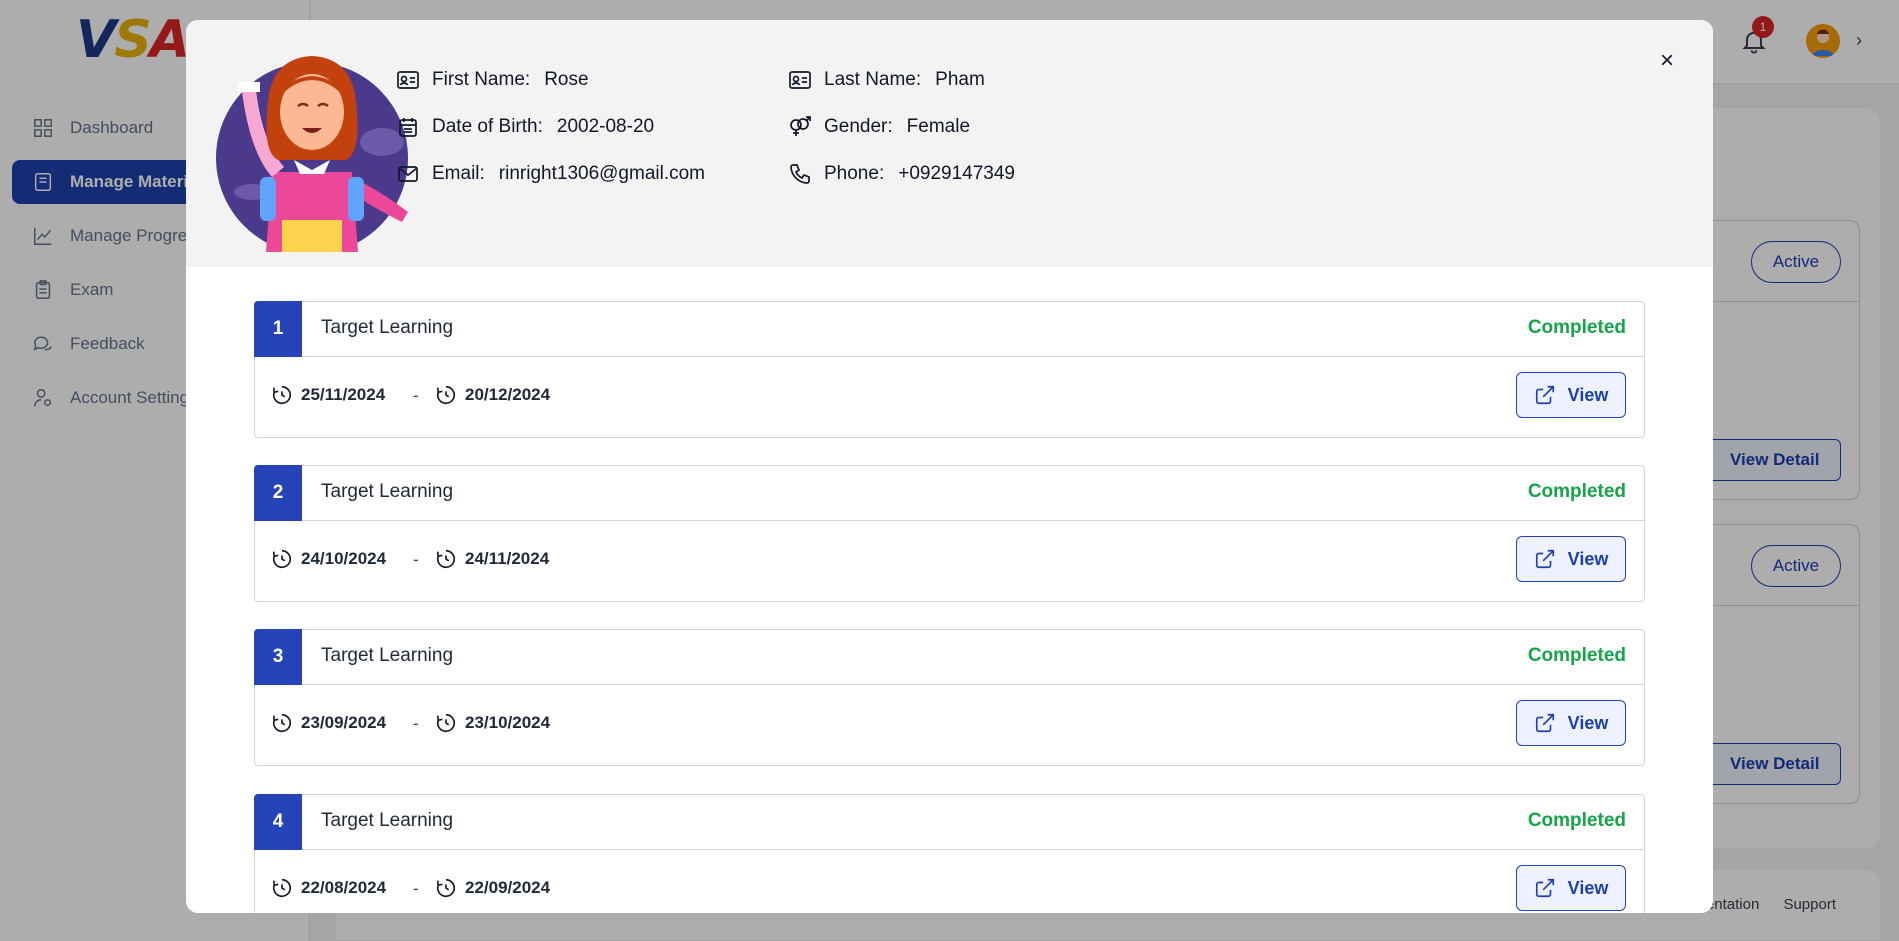 The height and width of the screenshot is (941, 1899). I want to click on gender-row: Gender: Female, so click(879, 127).